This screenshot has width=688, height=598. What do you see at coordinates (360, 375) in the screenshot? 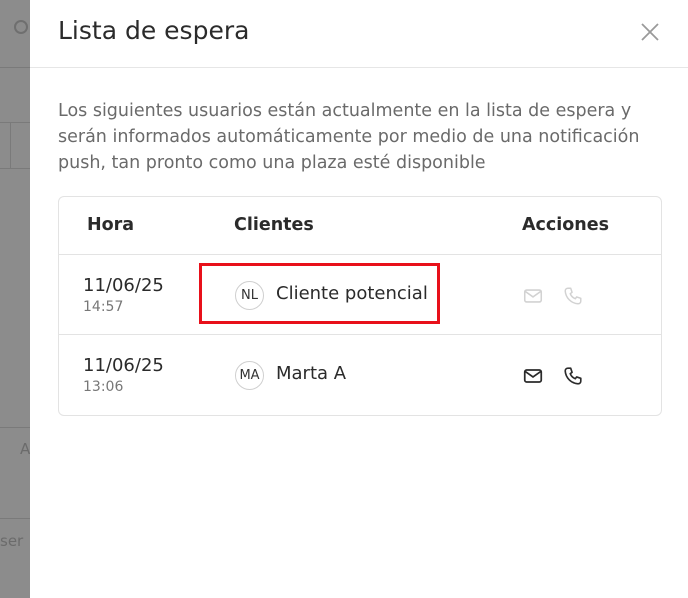
I see `table-row: 11/06/25 13:06 MA Marta A` at bounding box center [360, 375].